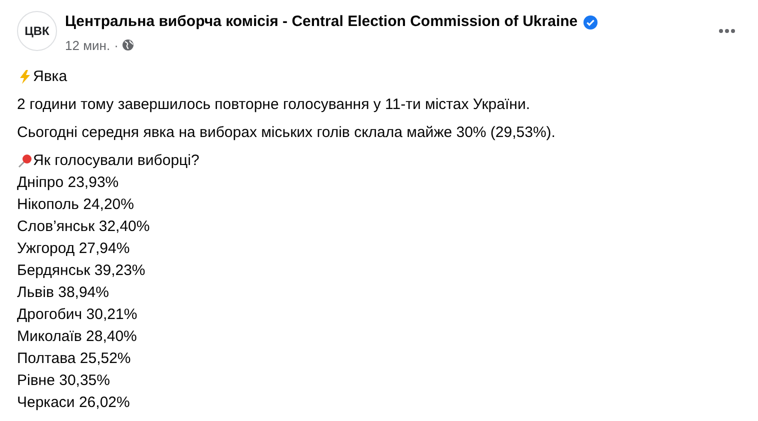 Image resolution: width=758 pixels, height=421 pixels. What do you see at coordinates (50, 77) in the screenshot?
I see `post-title: Явка` at bounding box center [50, 77].